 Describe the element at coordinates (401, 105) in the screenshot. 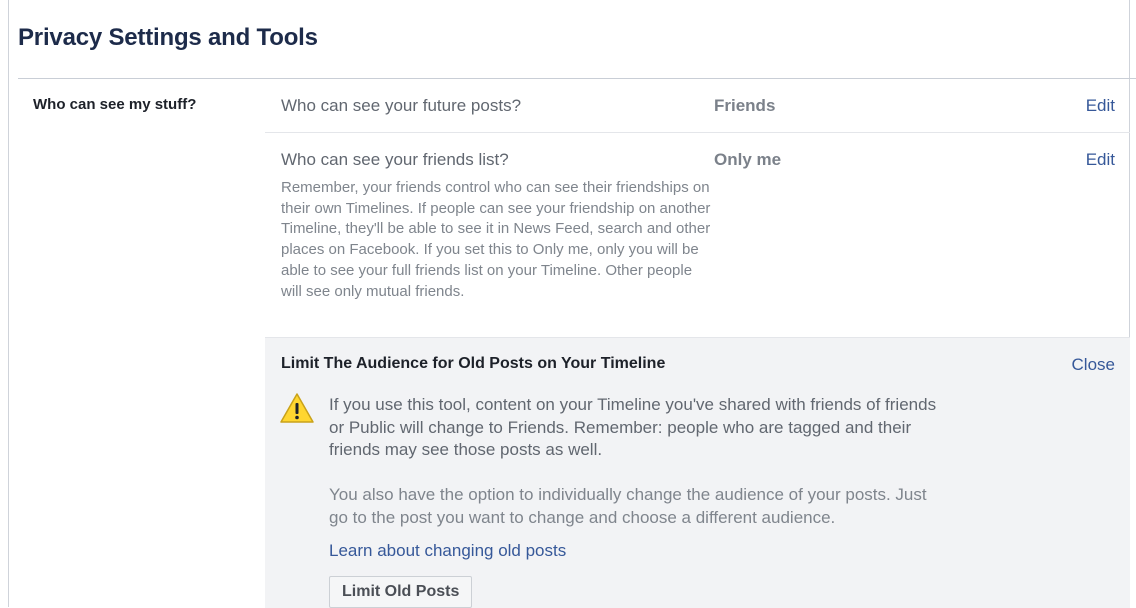

I see `setting-question: Who can see your future posts?` at that location.